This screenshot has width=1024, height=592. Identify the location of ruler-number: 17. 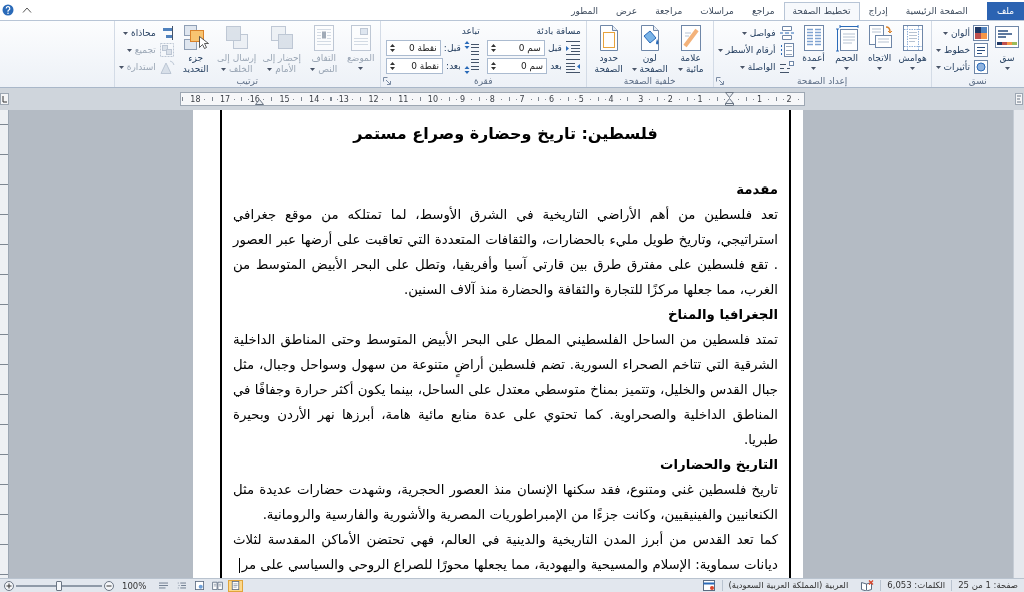
(225, 99).